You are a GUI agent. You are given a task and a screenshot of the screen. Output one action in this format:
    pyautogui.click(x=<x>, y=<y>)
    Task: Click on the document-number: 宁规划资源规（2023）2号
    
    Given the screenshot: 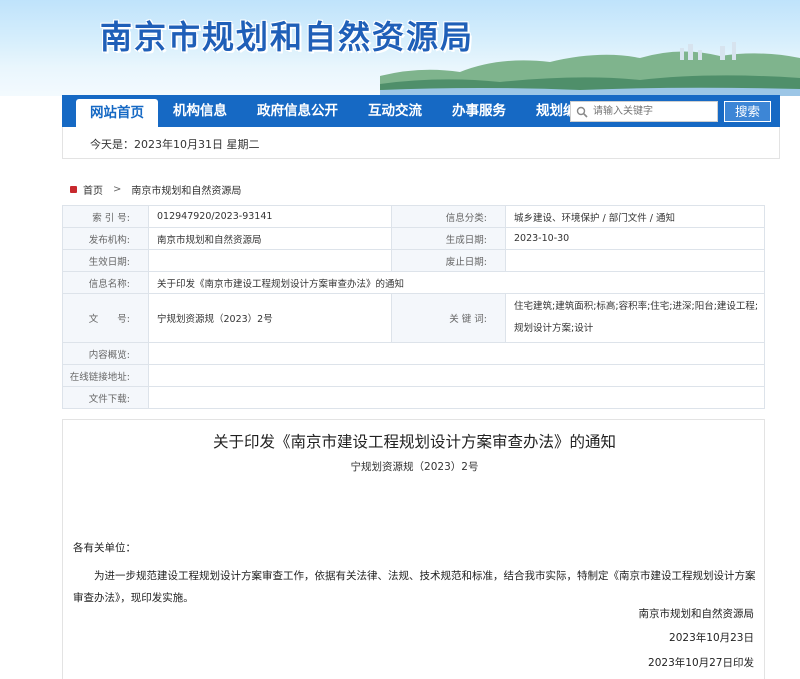 What is the action you would take?
    pyautogui.click(x=414, y=467)
    